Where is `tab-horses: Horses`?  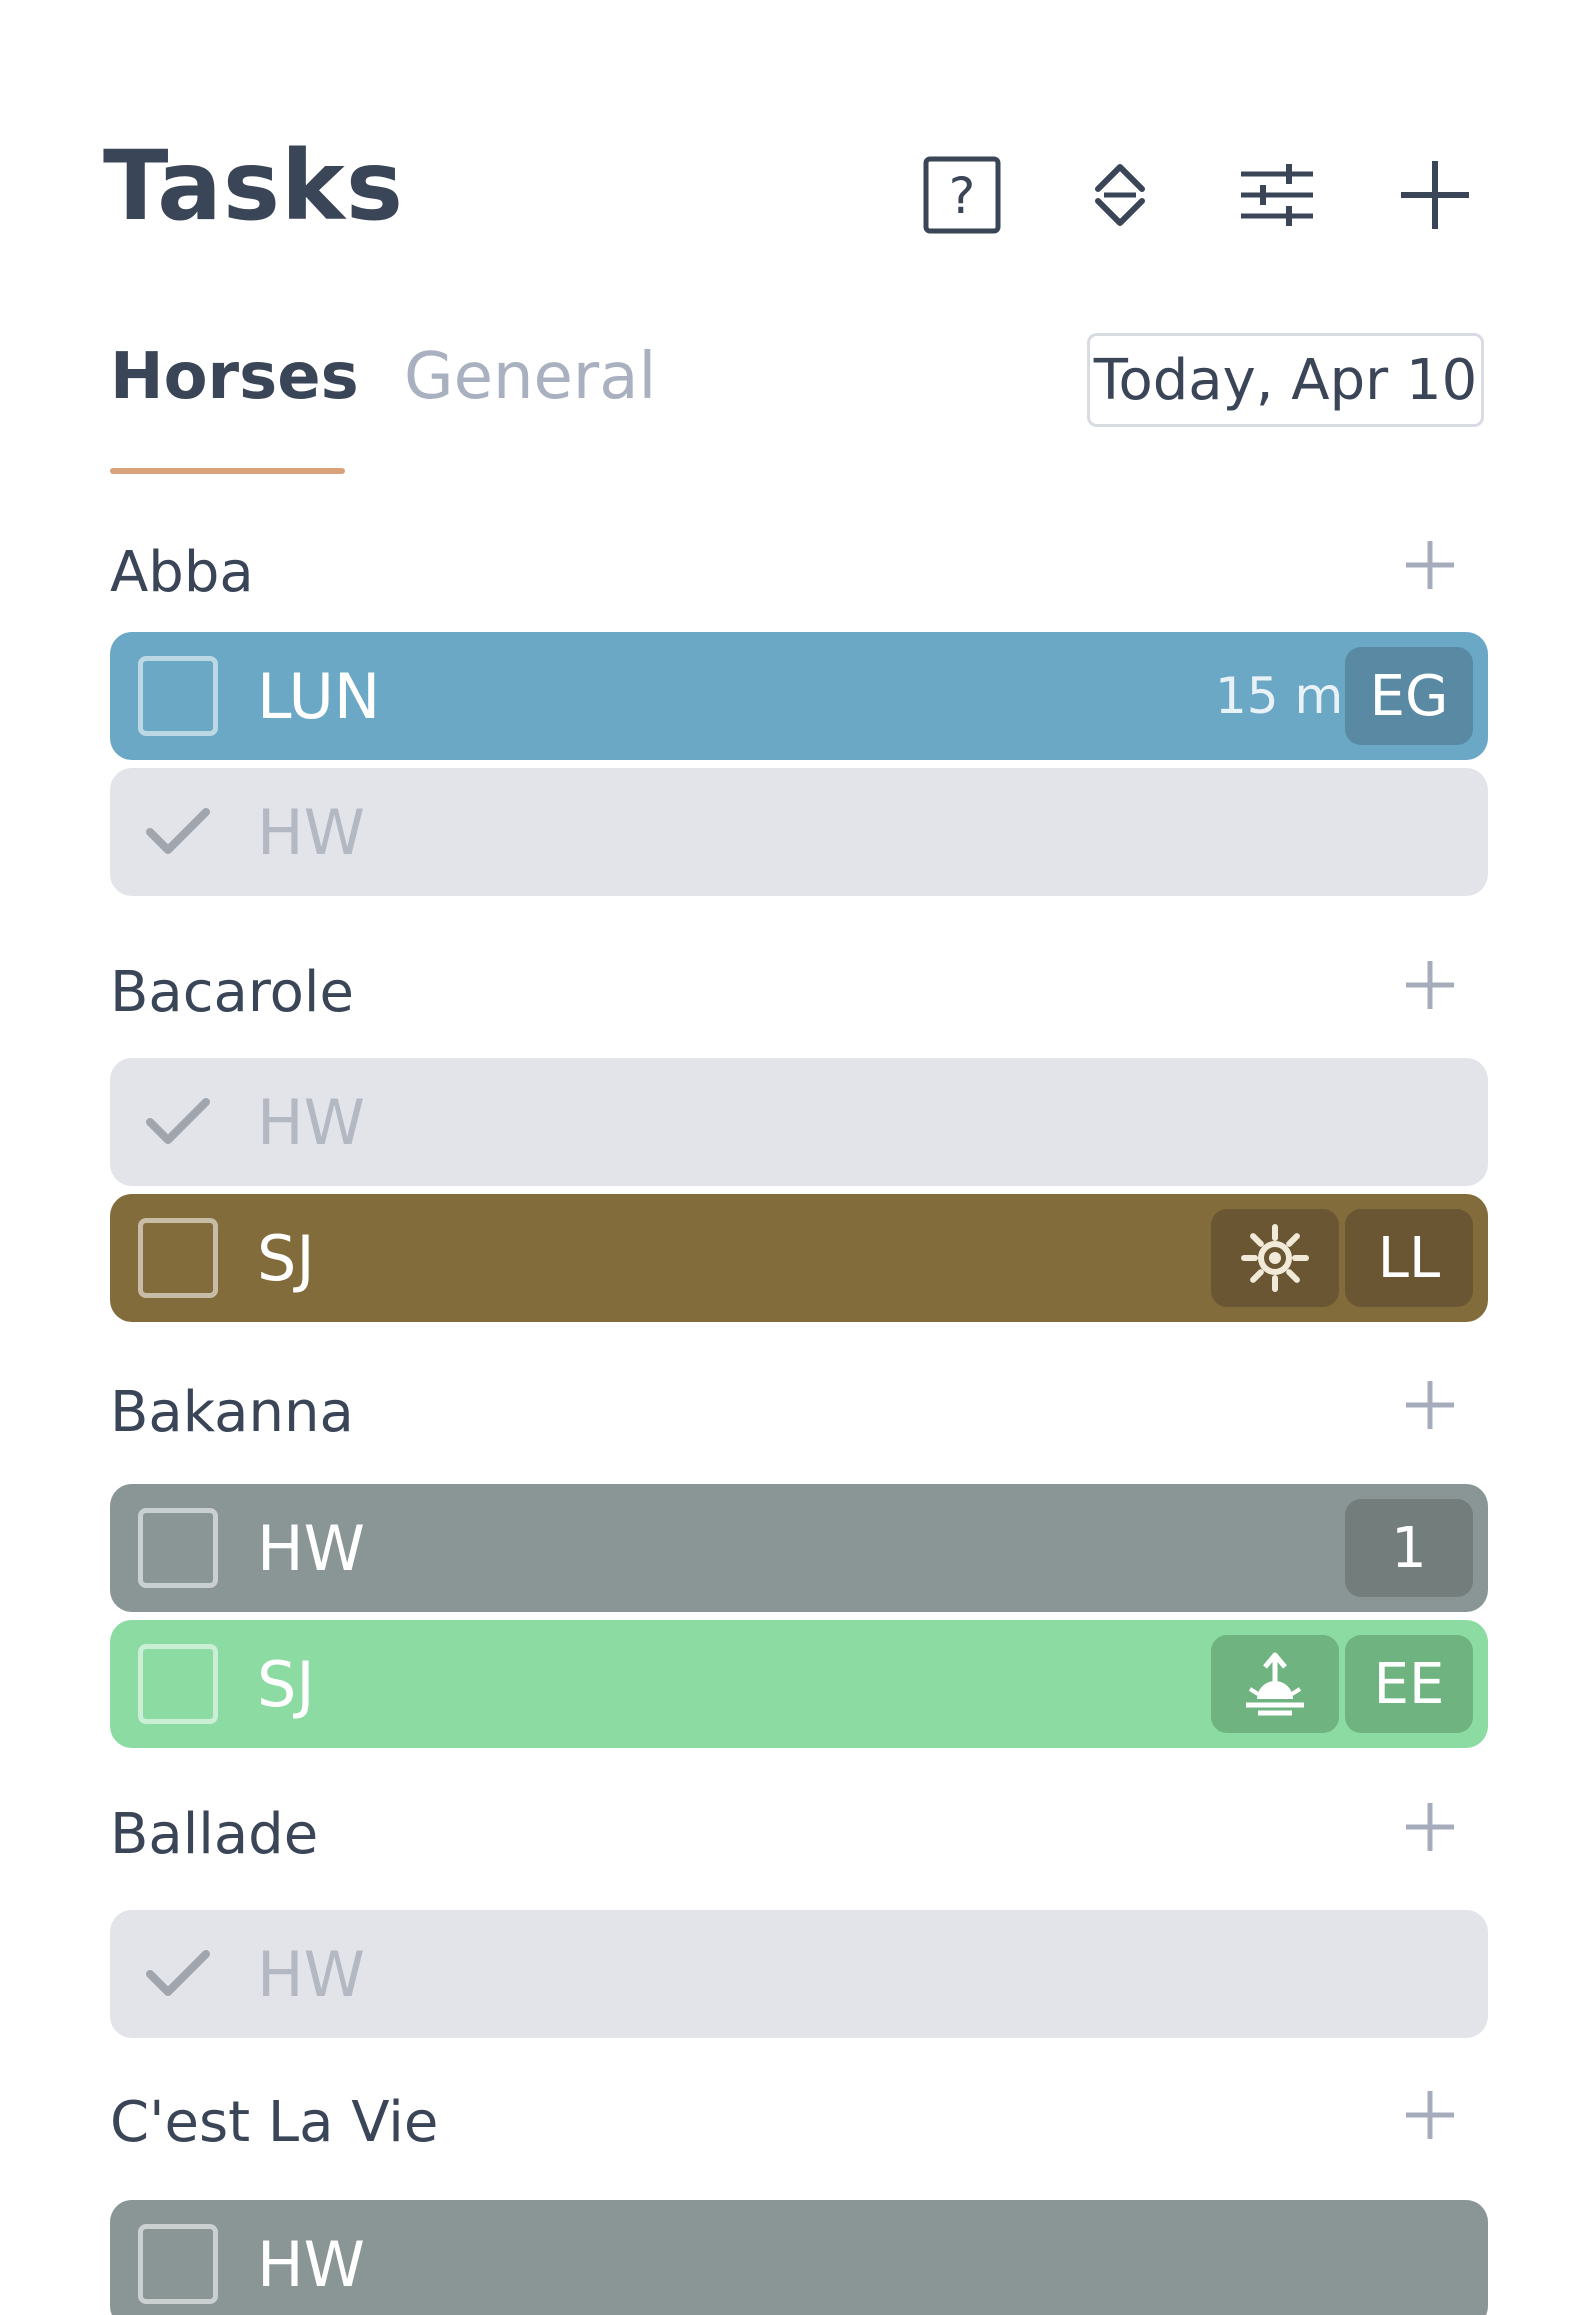 tab-horses: Horses is located at coordinates (234, 377).